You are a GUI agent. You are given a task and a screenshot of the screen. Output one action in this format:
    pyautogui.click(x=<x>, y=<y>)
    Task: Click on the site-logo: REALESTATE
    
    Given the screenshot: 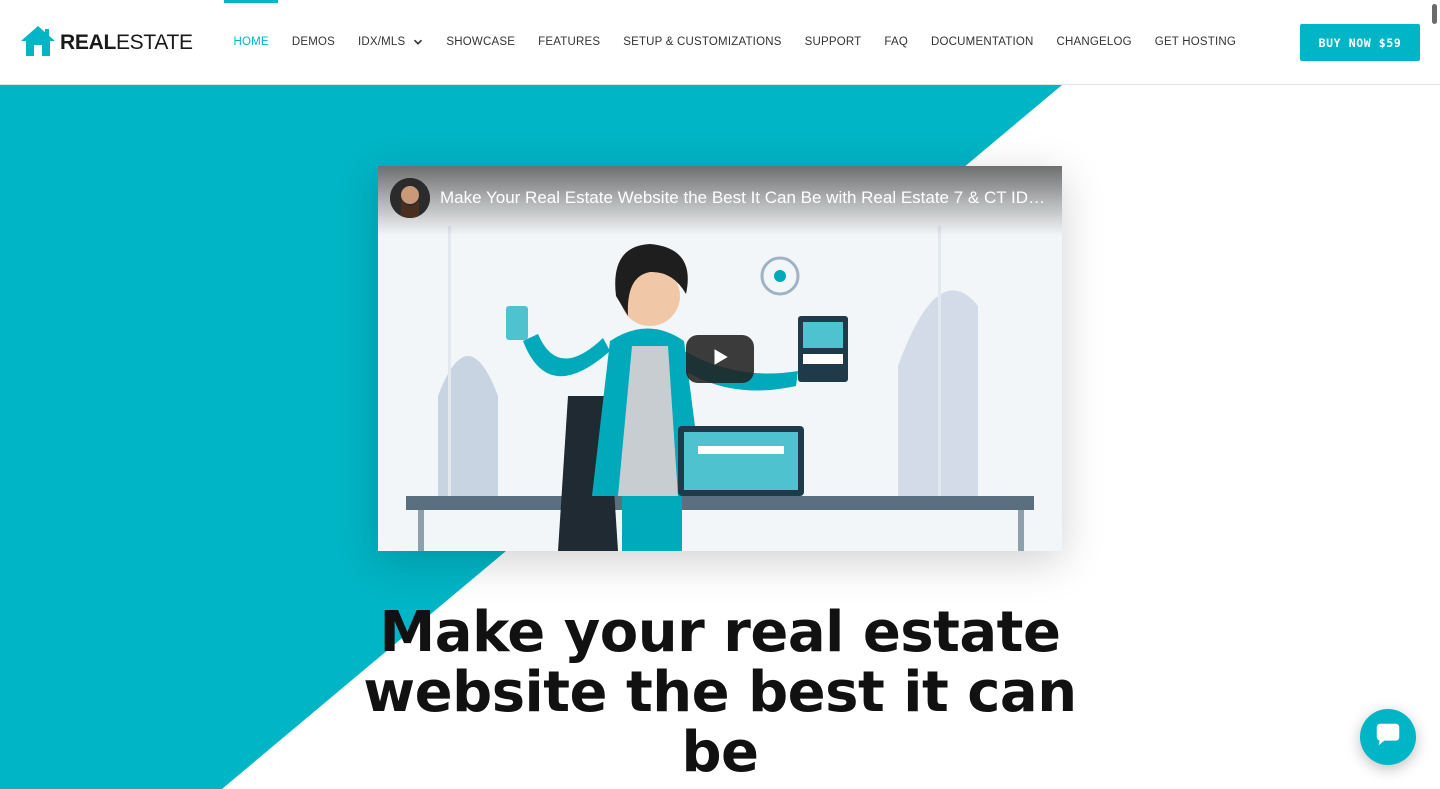 What is the action you would take?
    pyautogui.click(x=106, y=43)
    